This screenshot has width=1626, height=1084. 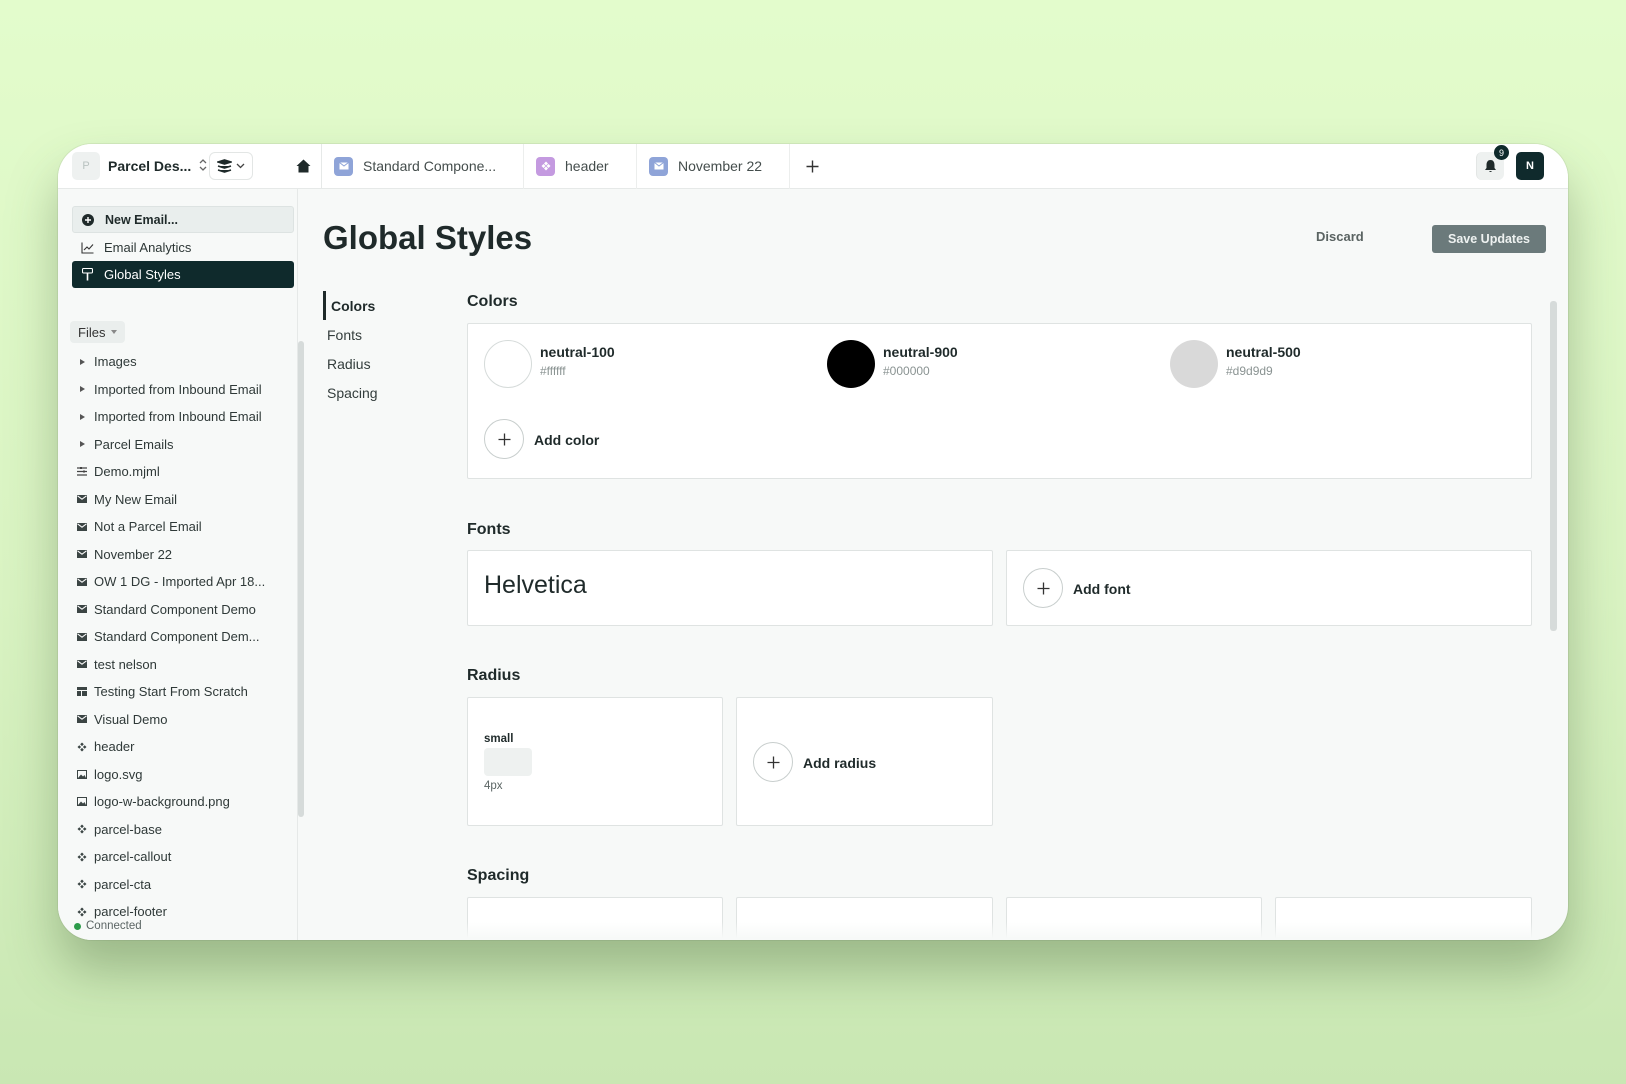 I want to click on new-tab-button, so click(x=812, y=166).